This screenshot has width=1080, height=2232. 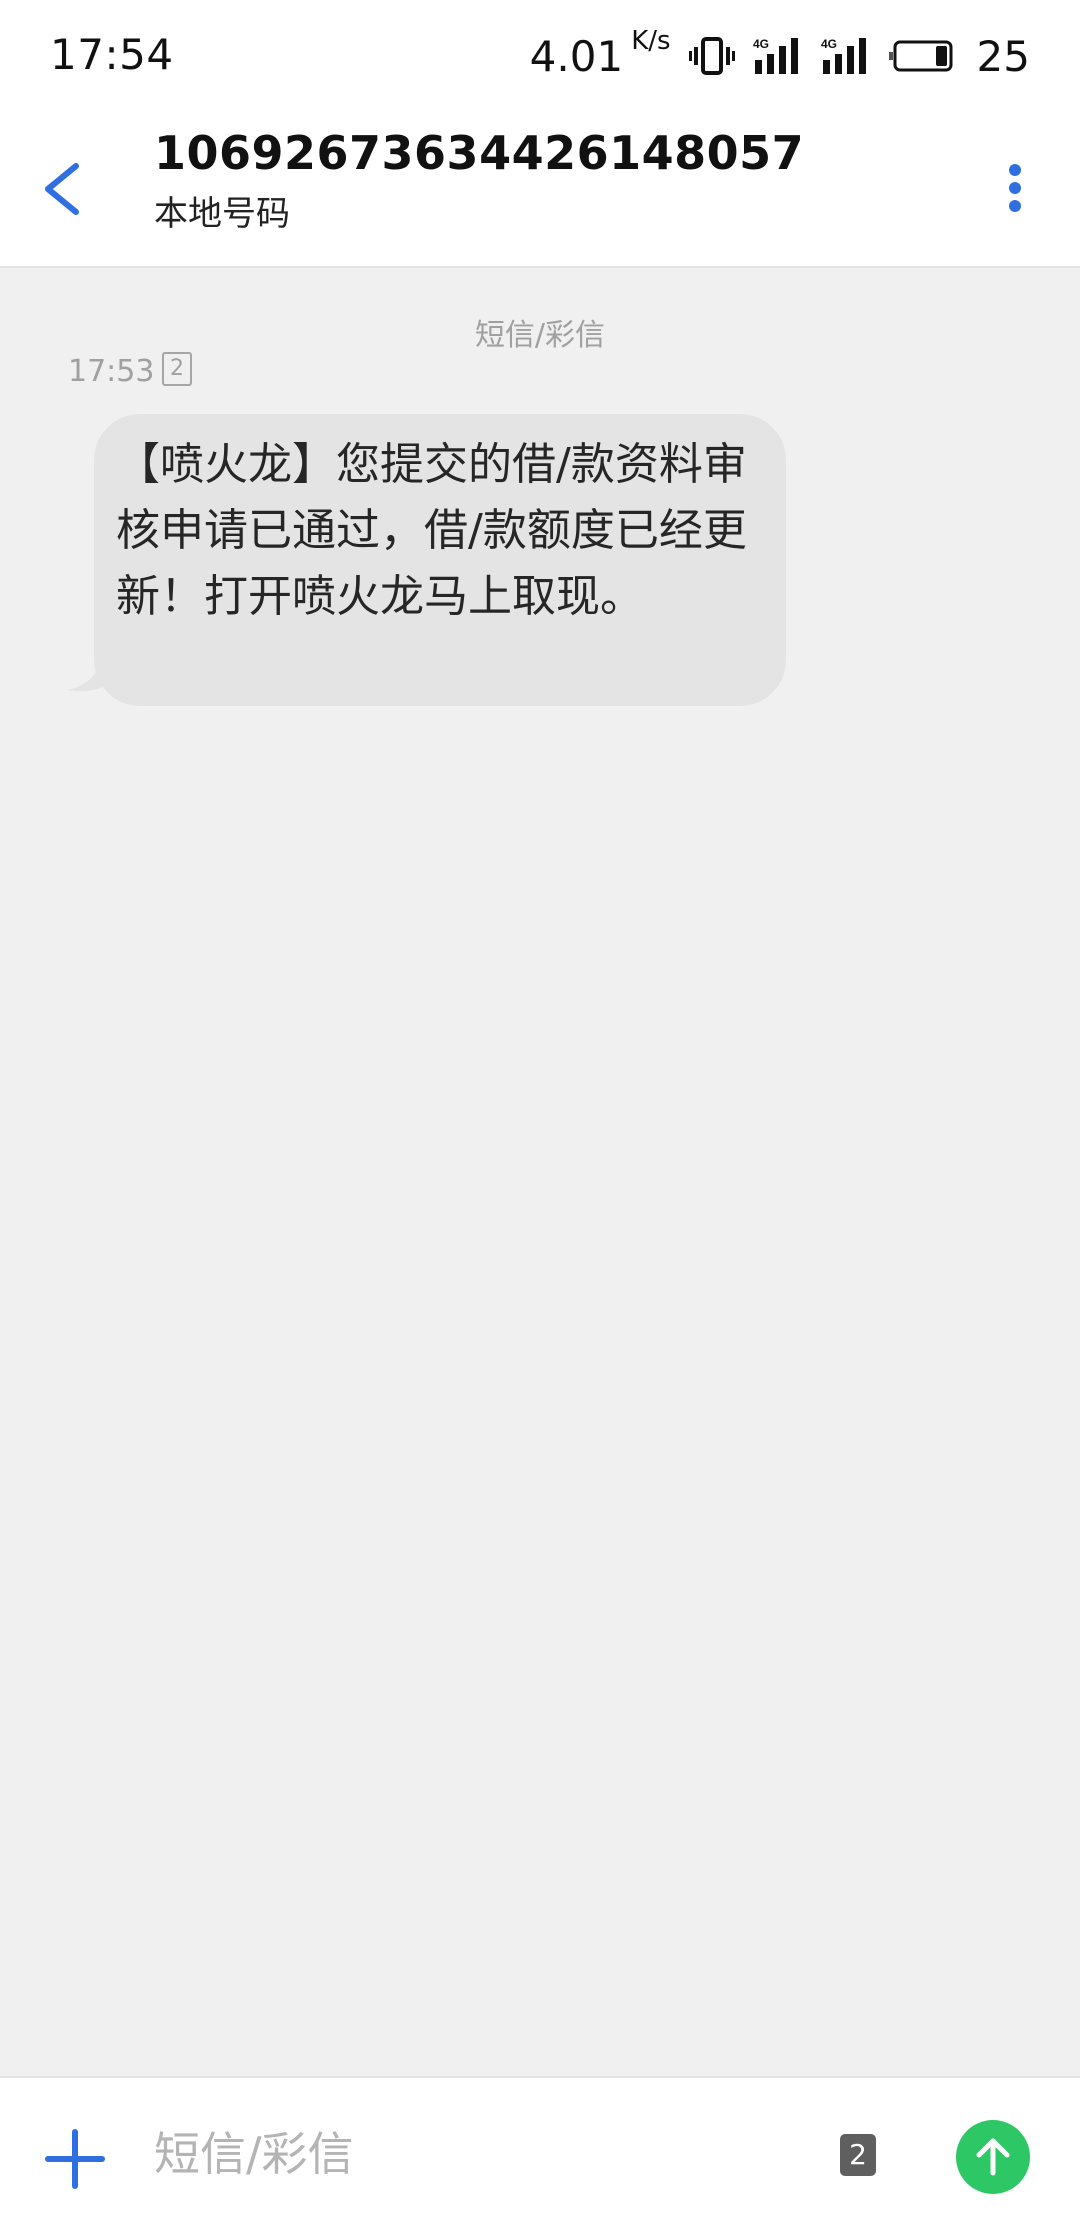 I want to click on back-arrow-icon, so click(x=62, y=189).